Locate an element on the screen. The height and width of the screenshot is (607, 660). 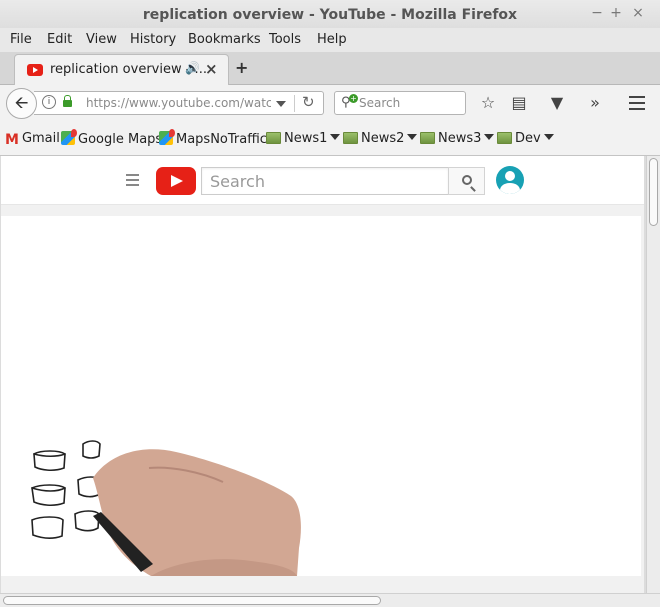
bookmark-label: Google Maps is located at coordinates (120, 139).